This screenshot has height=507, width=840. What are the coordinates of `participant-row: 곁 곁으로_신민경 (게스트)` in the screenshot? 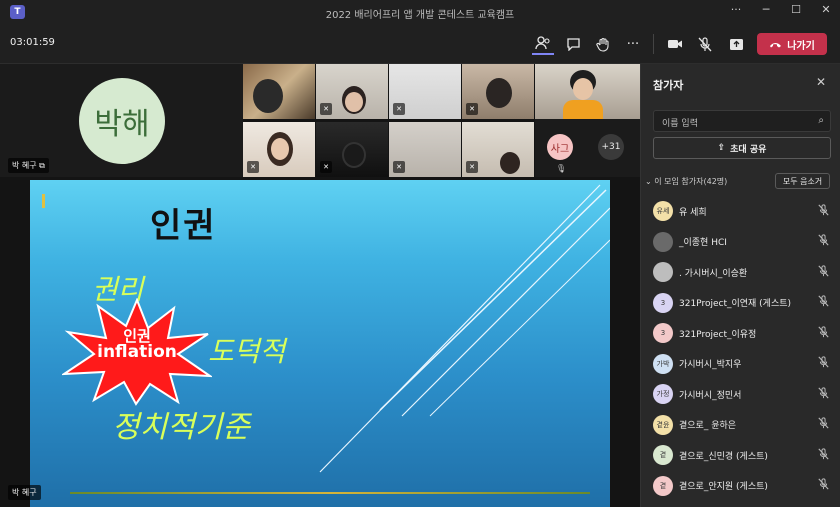 It's located at (740, 455).